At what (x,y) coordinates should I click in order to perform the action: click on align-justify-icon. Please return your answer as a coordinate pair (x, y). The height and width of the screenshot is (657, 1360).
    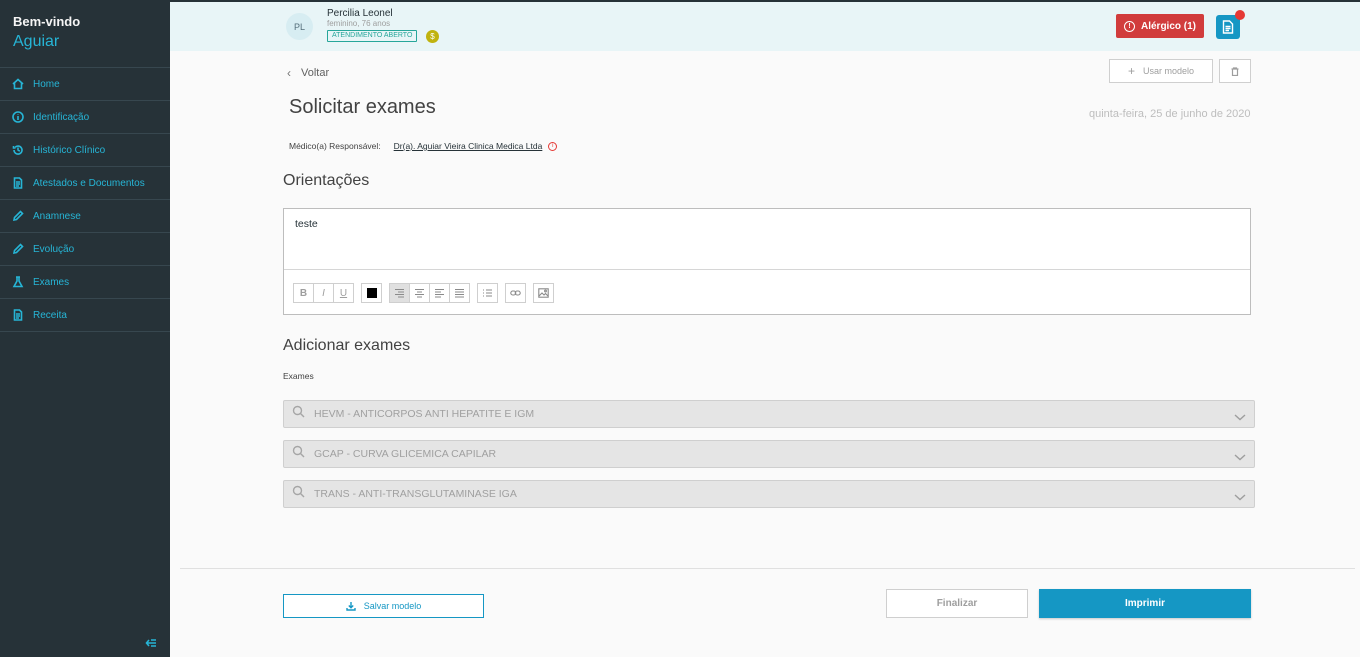
    Looking at the image, I should click on (459, 293).